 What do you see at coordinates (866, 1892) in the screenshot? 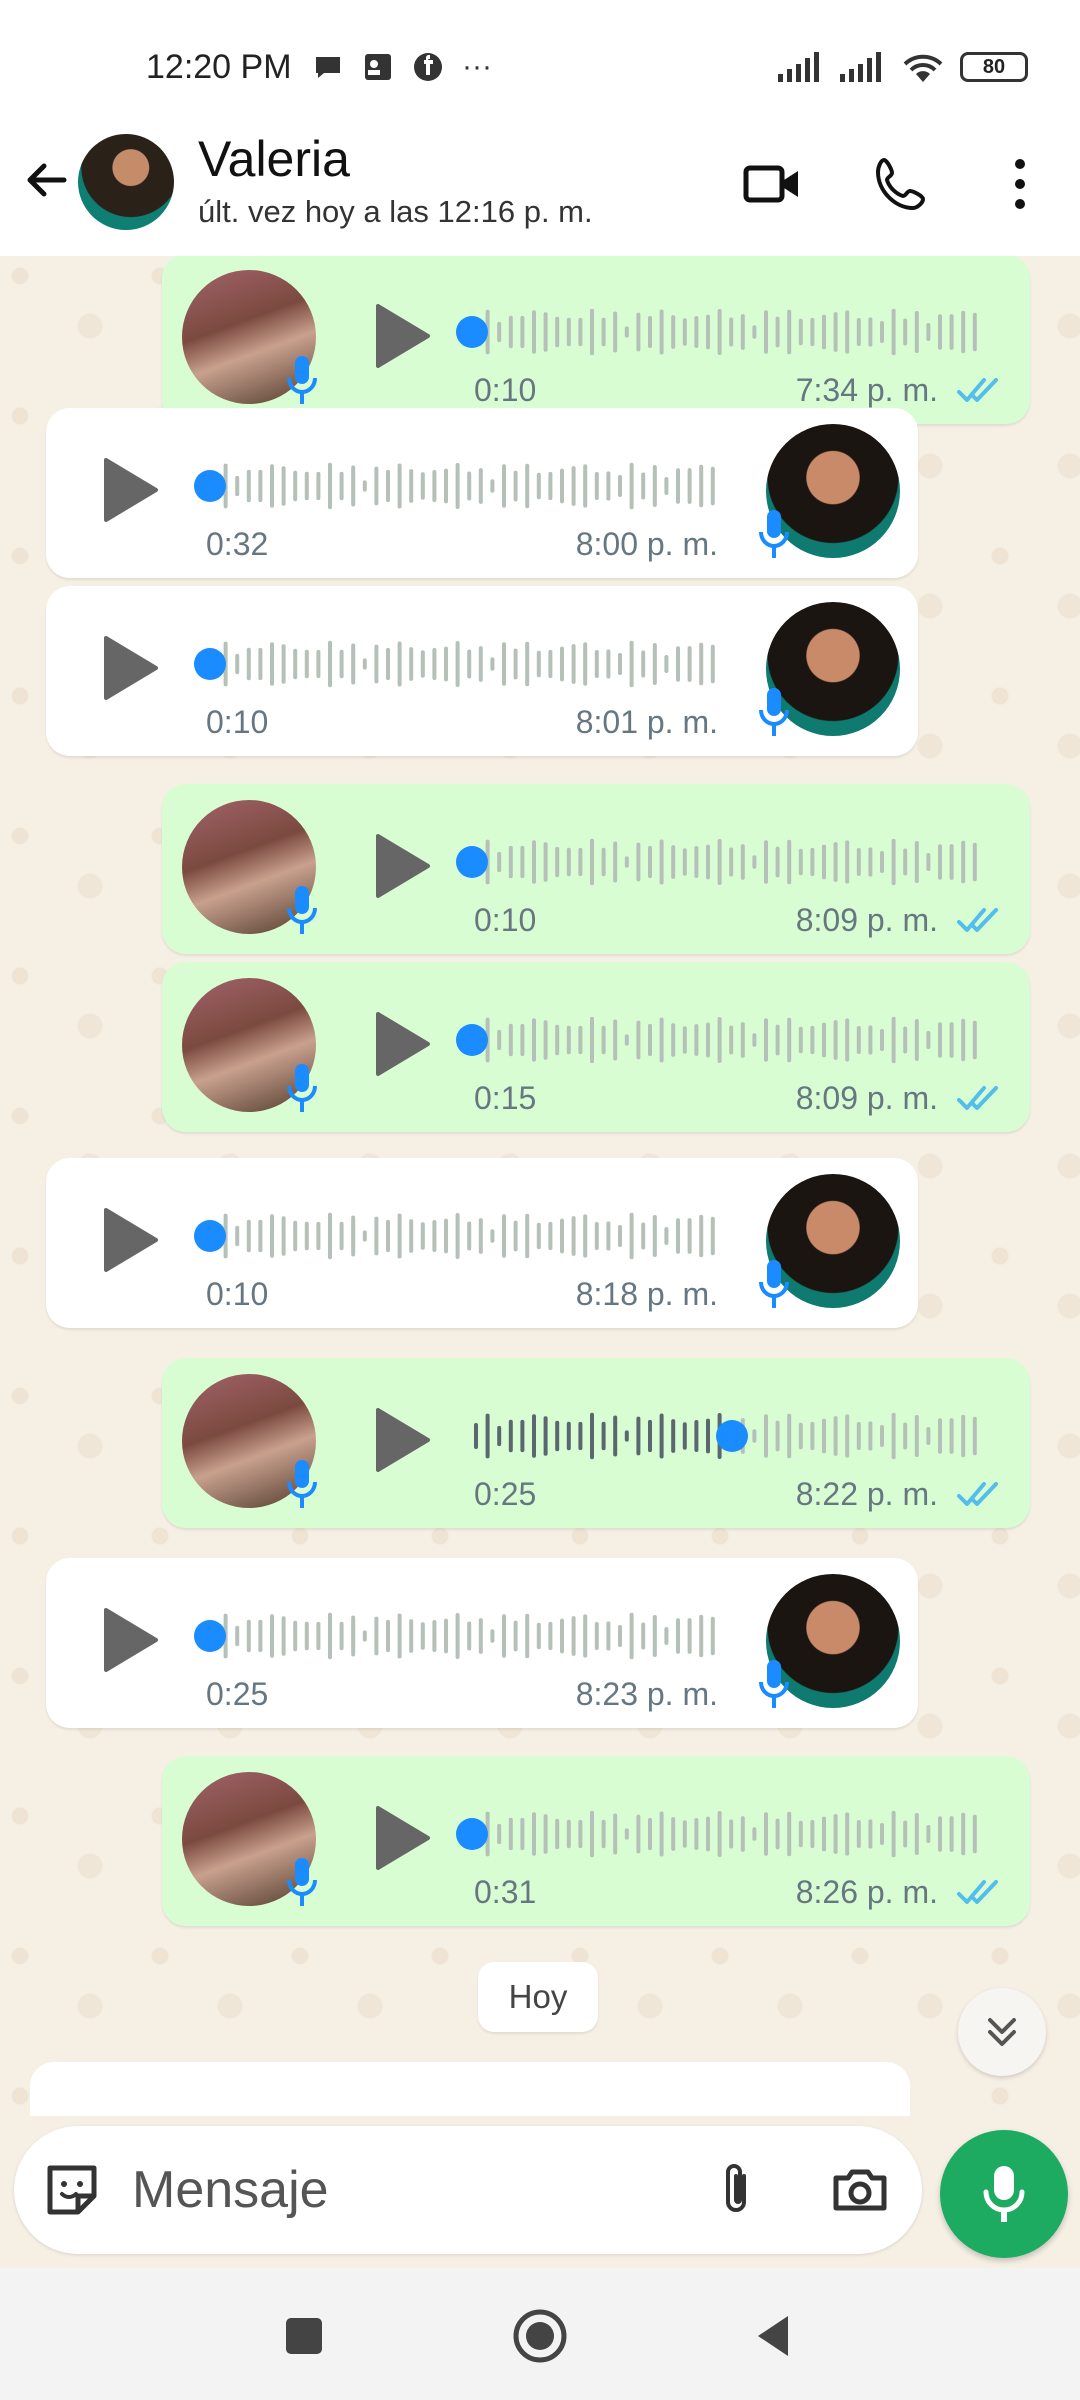
I see `message-time: 8:26 p. m.` at bounding box center [866, 1892].